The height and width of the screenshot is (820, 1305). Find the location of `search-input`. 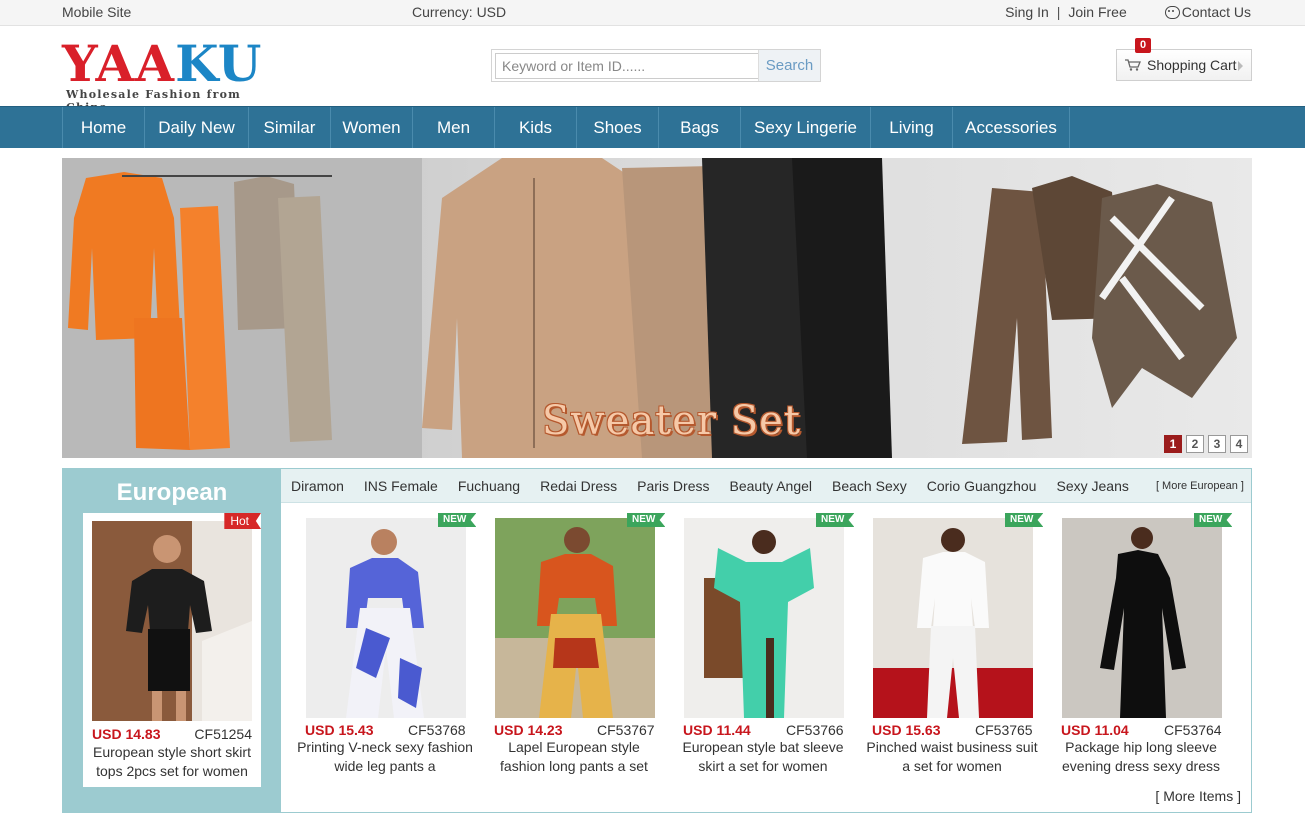

search-input is located at coordinates (627, 66).